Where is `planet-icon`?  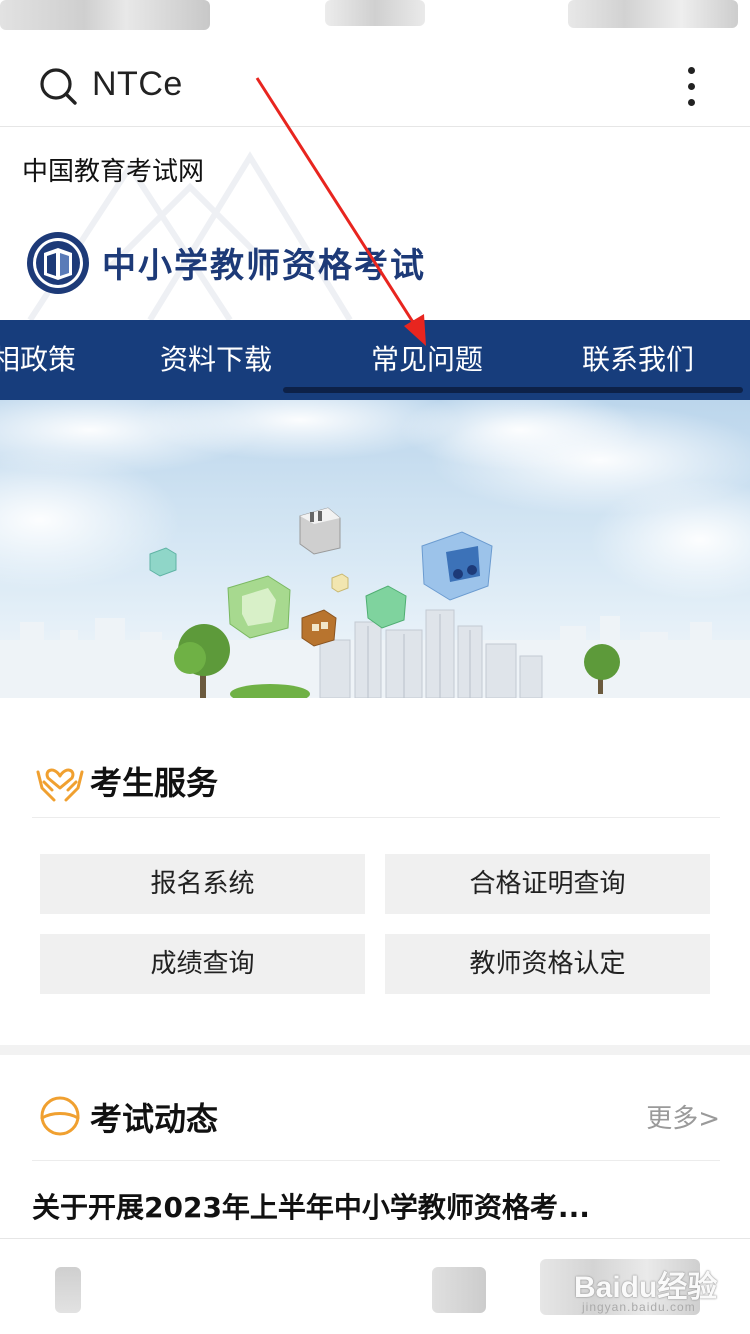
planet-icon is located at coordinates (60, 1116).